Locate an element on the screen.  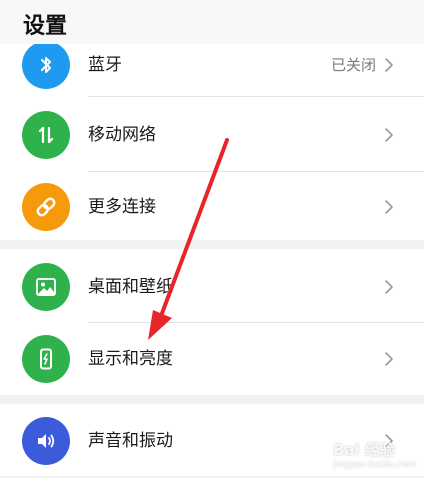
watermark-sub: jingyan.baidu.com is located at coordinates (374, 465).